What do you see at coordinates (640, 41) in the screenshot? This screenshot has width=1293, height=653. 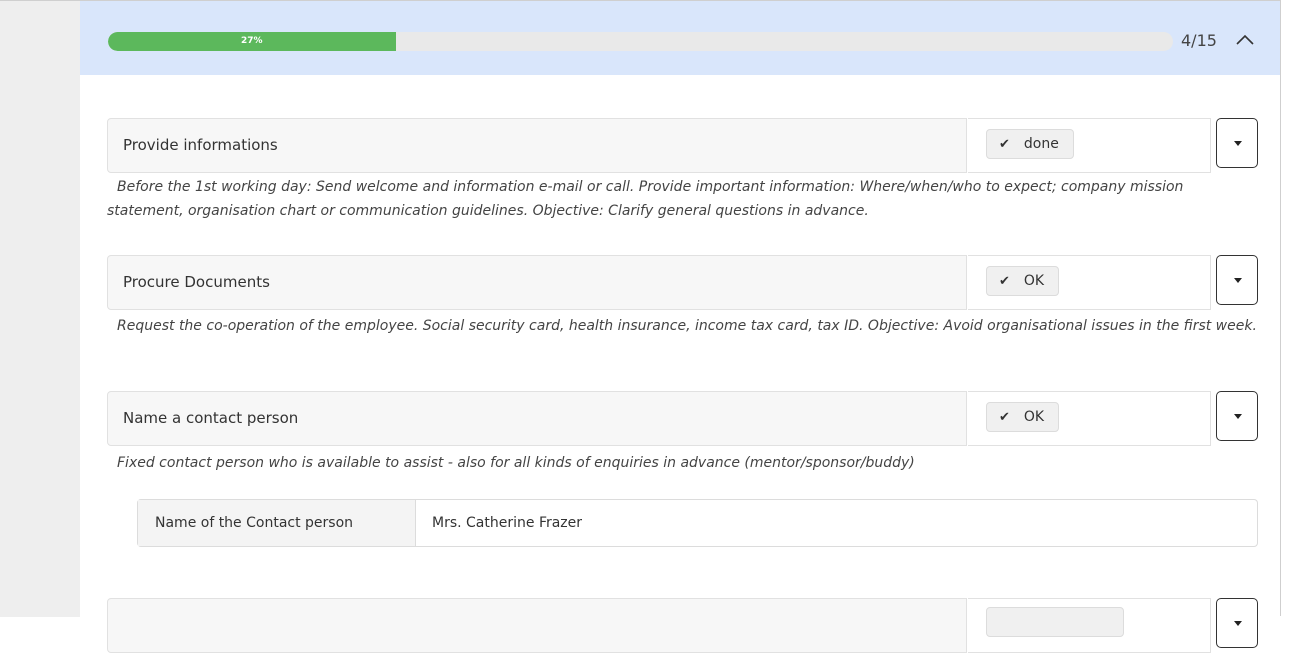 I see `progress-bar: 27%` at bounding box center [640, 41].